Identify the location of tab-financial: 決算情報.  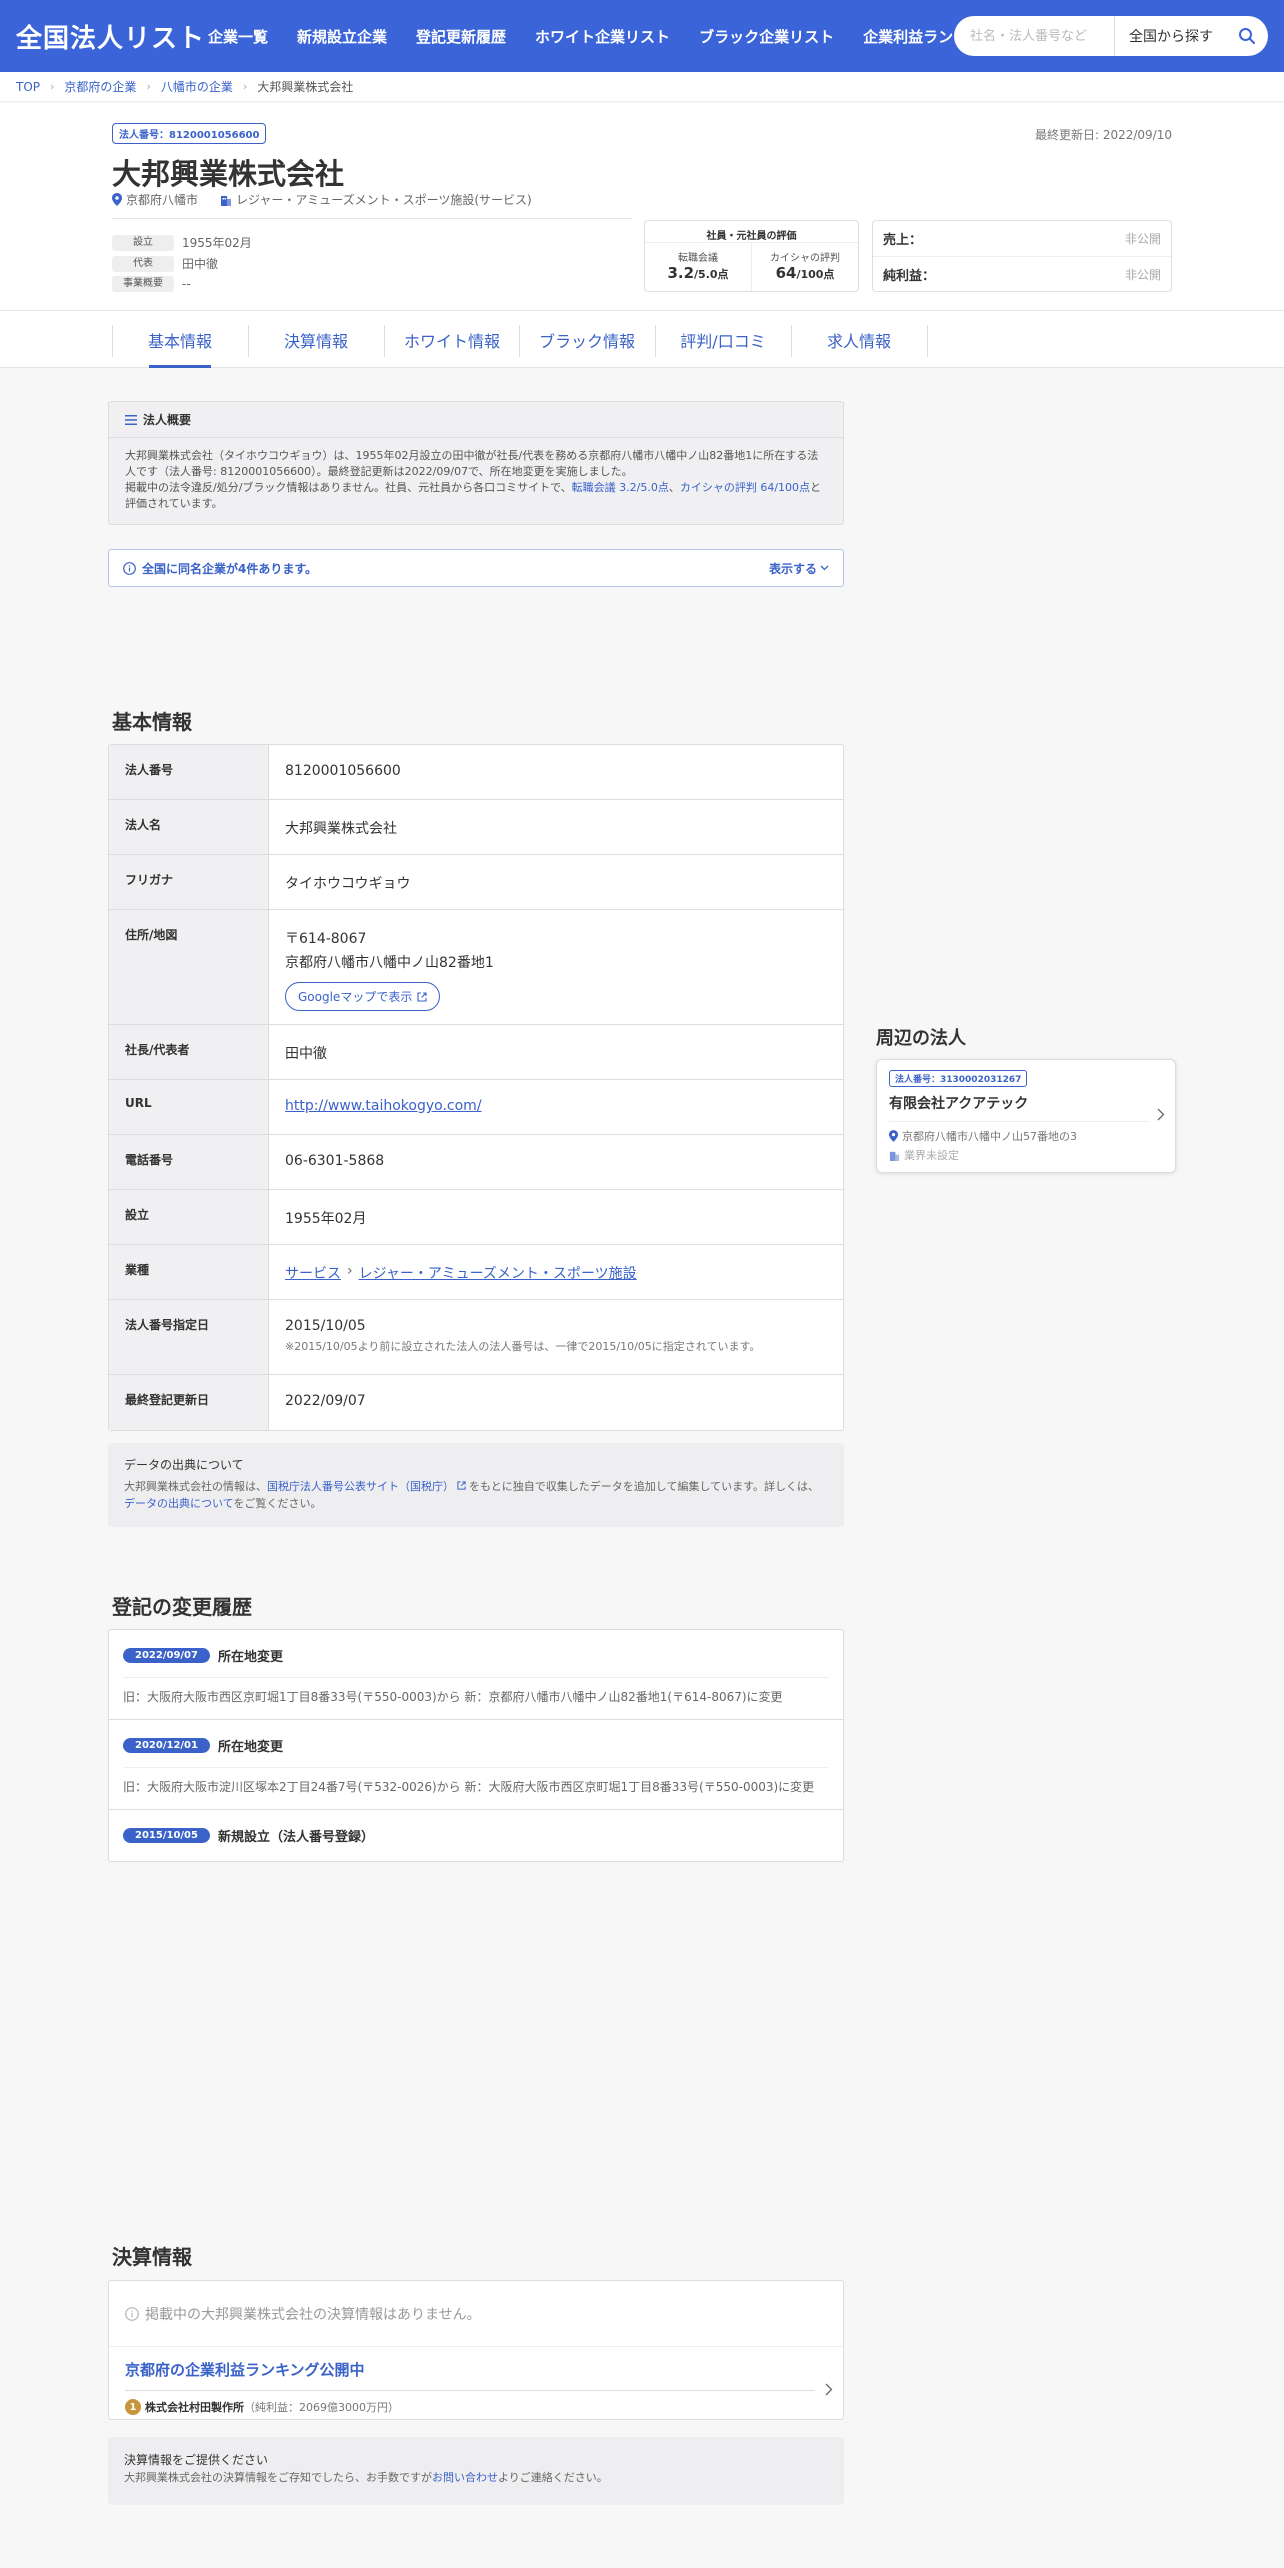
(316, 339).